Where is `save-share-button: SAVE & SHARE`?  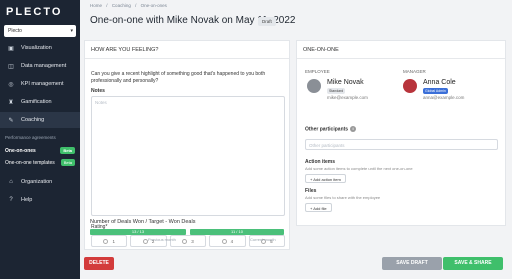 save-share-button: SAVE & SHARE is located at coordinates (473, 263).